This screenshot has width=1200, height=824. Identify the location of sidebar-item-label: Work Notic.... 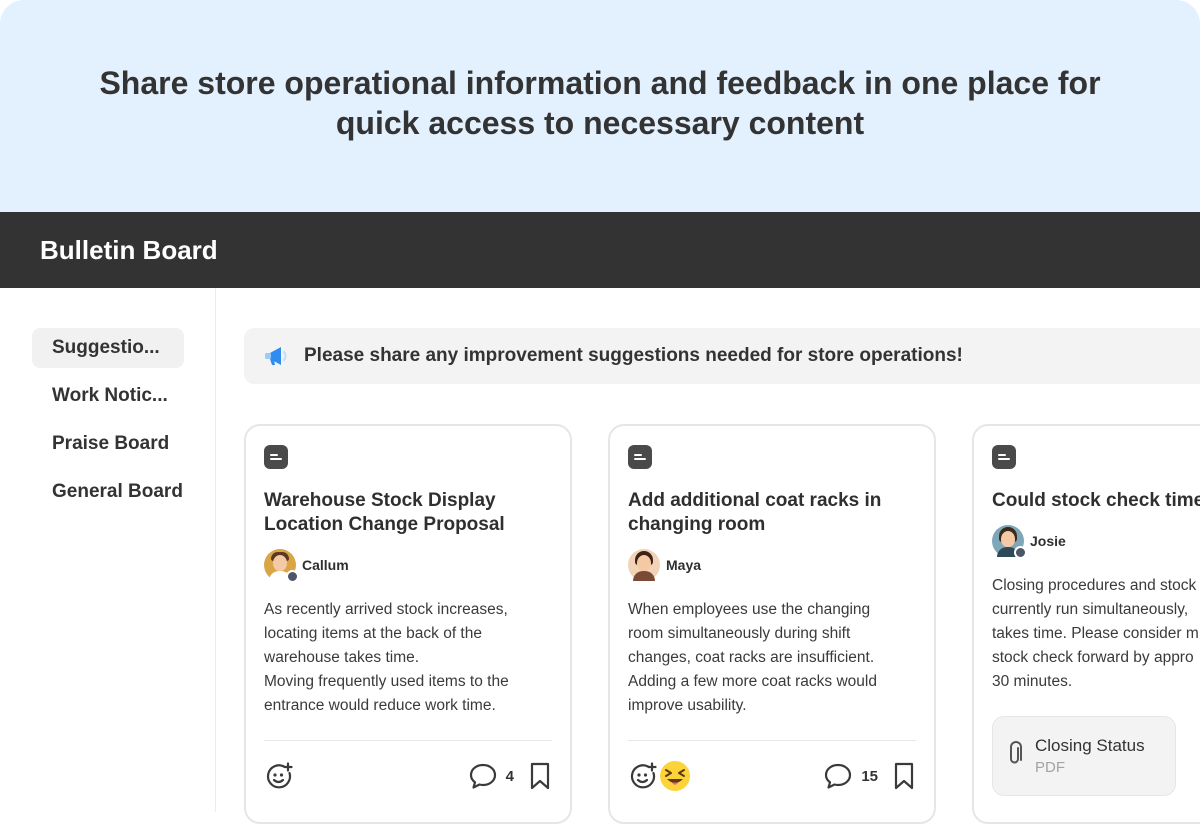
(110, 395).